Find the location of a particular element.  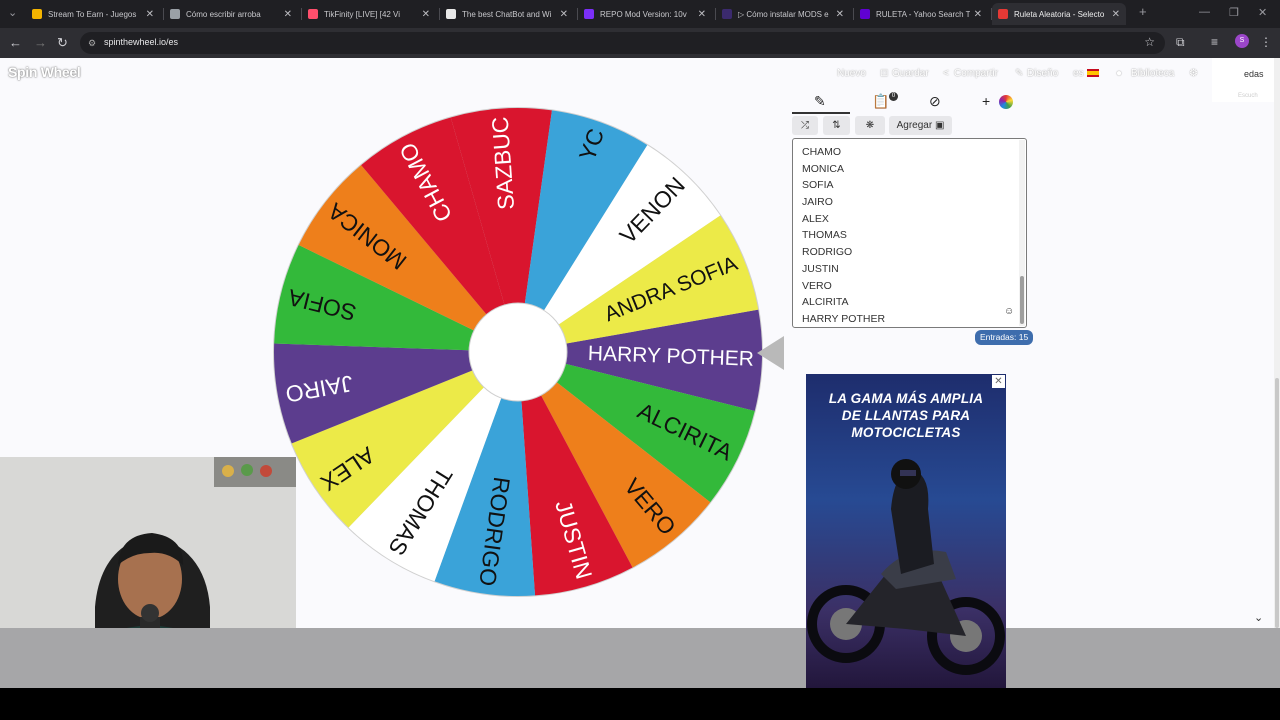

library-icon: ● is located at coordinates (1119, 73).